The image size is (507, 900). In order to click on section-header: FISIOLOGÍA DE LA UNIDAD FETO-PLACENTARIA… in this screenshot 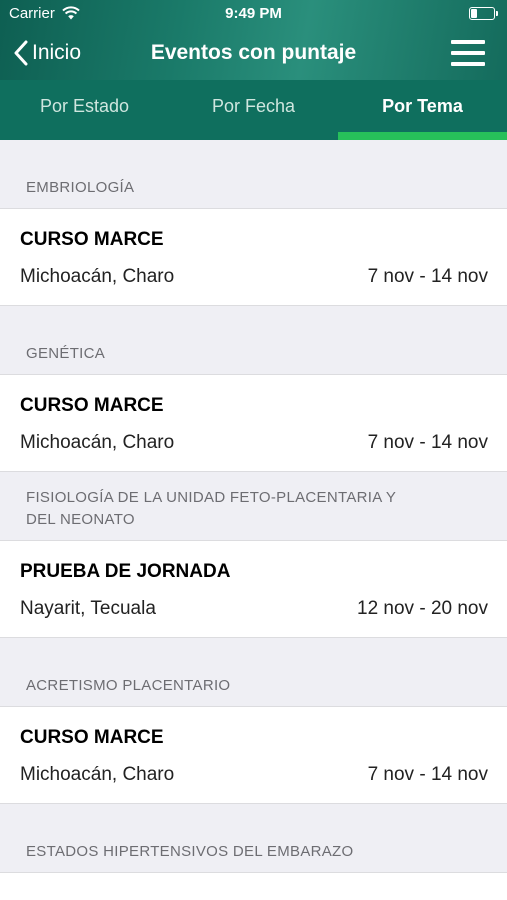, I will do `click(211, 508)`.